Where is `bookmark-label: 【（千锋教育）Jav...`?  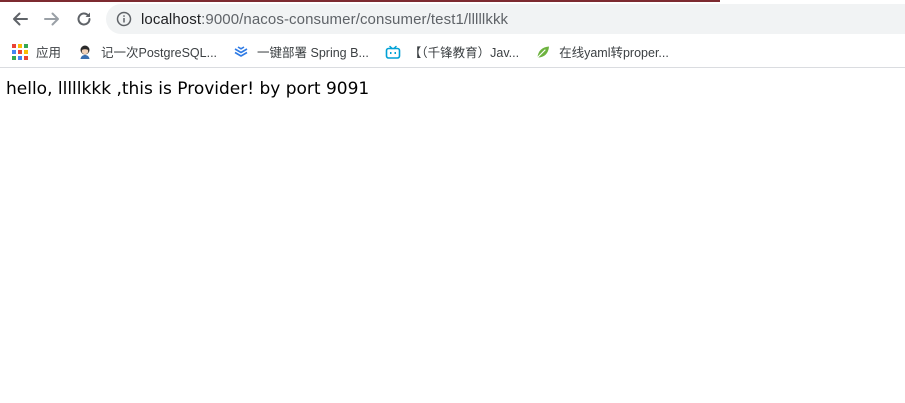 bookmark-label: 【（千锋教育）Jav... is located at coordinates (464, 53).